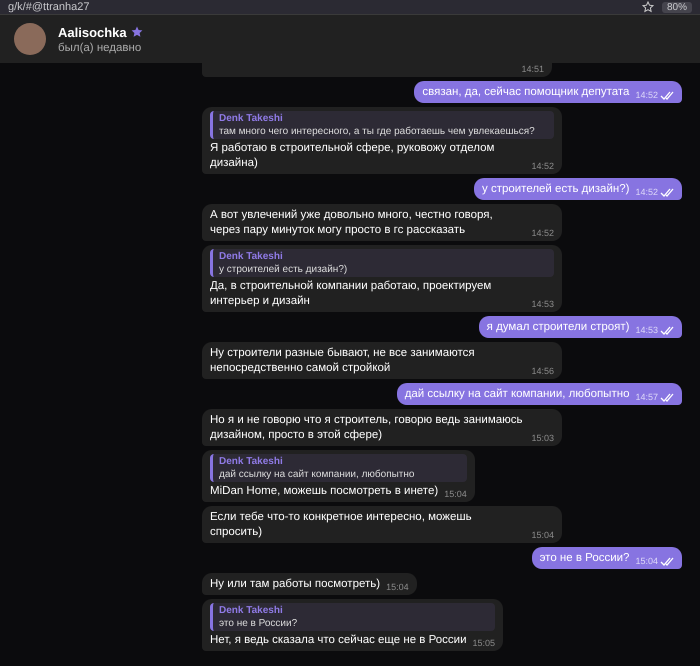  I want to click on avatar, so click(30, 39).